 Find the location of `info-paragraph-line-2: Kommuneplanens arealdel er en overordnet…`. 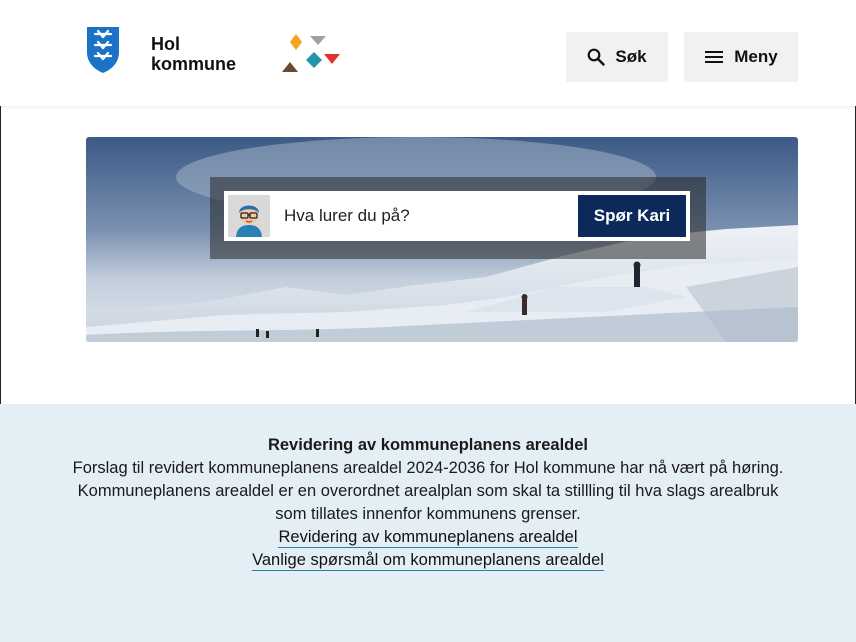

info-paragraph-line-2: Kommuneplanens arealdel er en overordnet… is located at coordinates (428, 491).